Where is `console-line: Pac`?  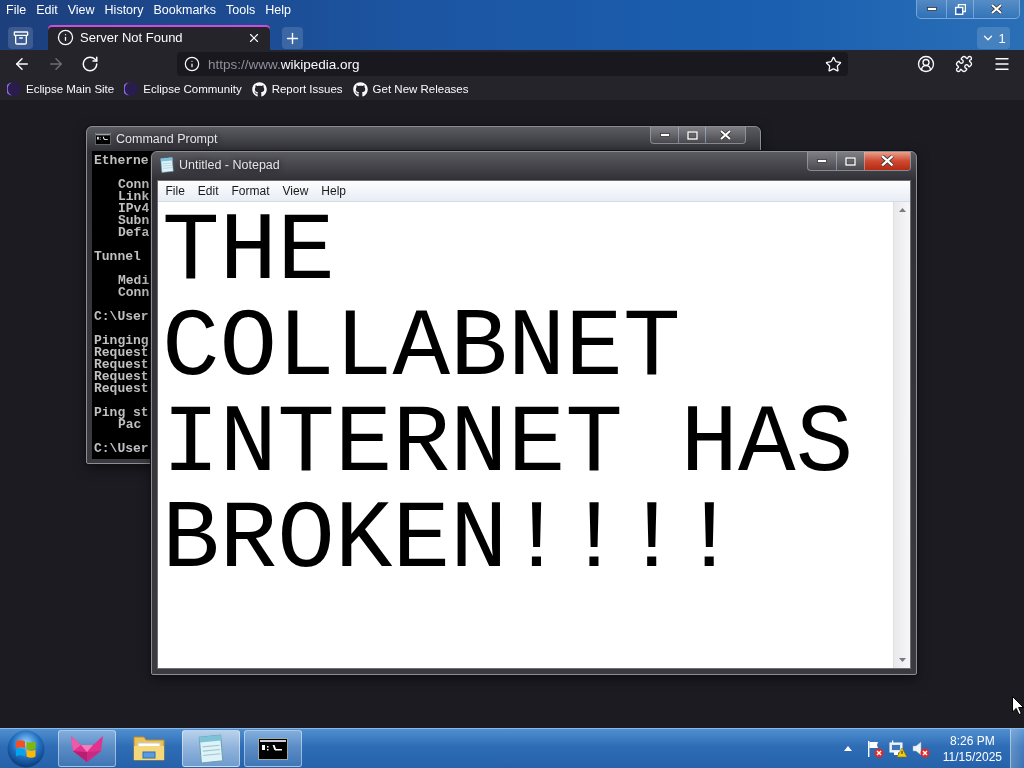 console-line: Pac is located at coordinates (130, 425).